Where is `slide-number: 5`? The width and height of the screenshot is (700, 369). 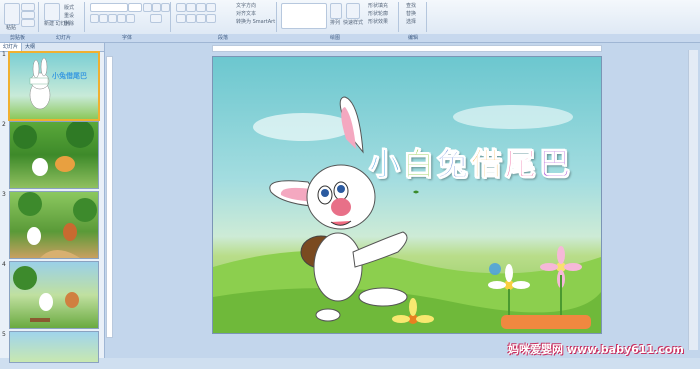
slide-number: 5 is located at coordinates (4, 334).